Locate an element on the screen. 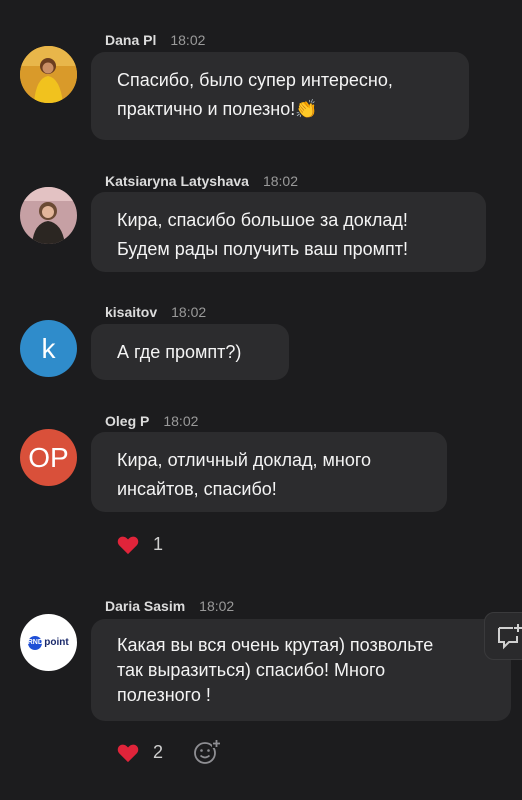 This screenshot has height=800, width=522. message-line: Кира, отличный доклад, много is located at coordinates (244, 460).